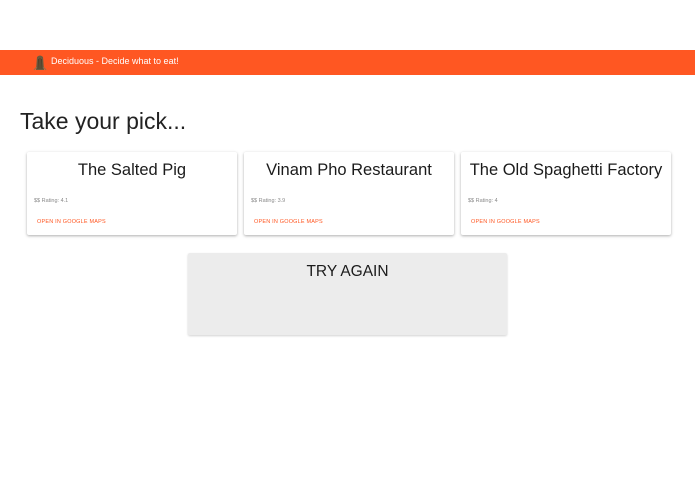  I want to click on try-again-button: TRY AGAIN, so click(347, 294).